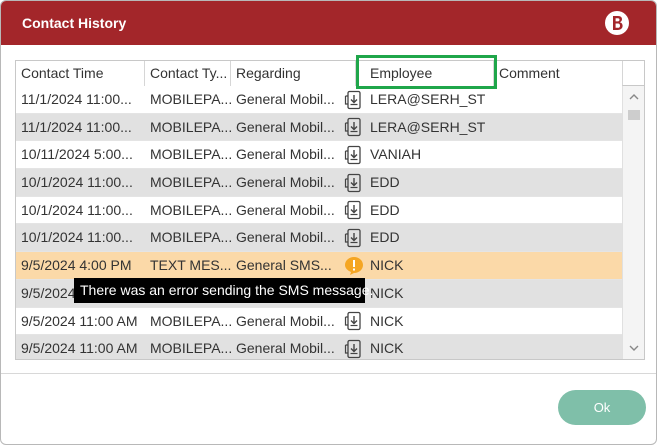 Image resolution: width=658 pixels, height=446 pixels. I want to click on scrollbar-thumb, so click(634, 115).